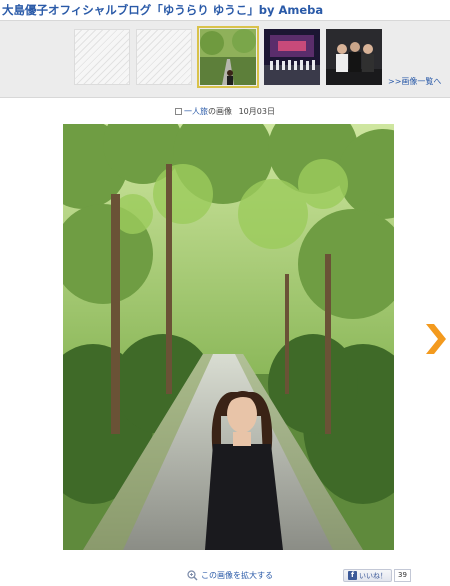  Describe the element at coordinates (352, 575) in the screenshot. I see `facebook-icon: f` at that location.